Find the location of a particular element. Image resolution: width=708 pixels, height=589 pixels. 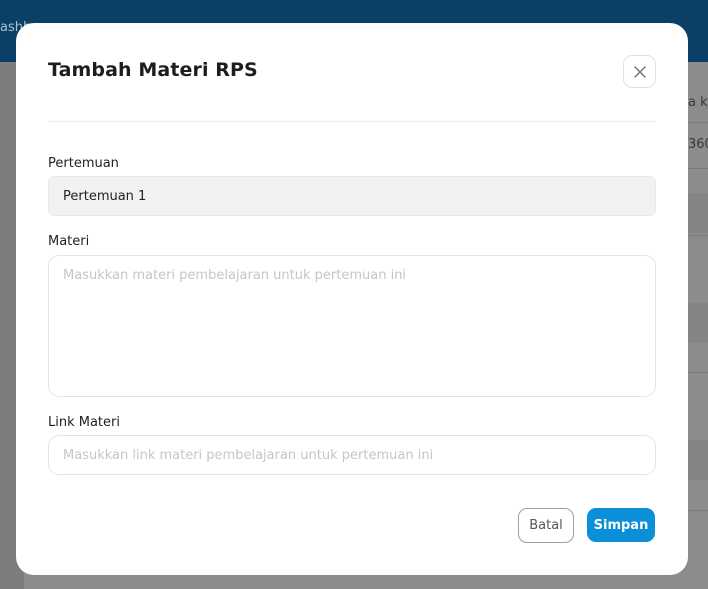

close-icon is located at coordinates (639, 71).